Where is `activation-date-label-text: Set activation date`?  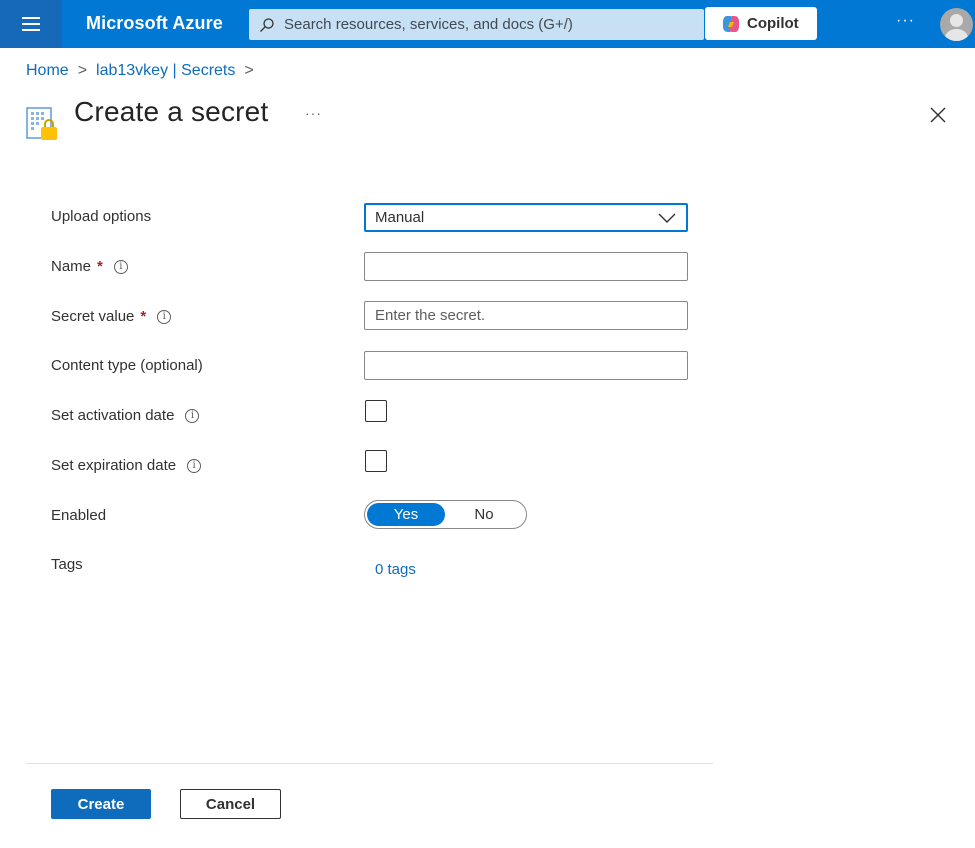 activation-date-label-text: Set activation date is located at coordinates (113, 415).